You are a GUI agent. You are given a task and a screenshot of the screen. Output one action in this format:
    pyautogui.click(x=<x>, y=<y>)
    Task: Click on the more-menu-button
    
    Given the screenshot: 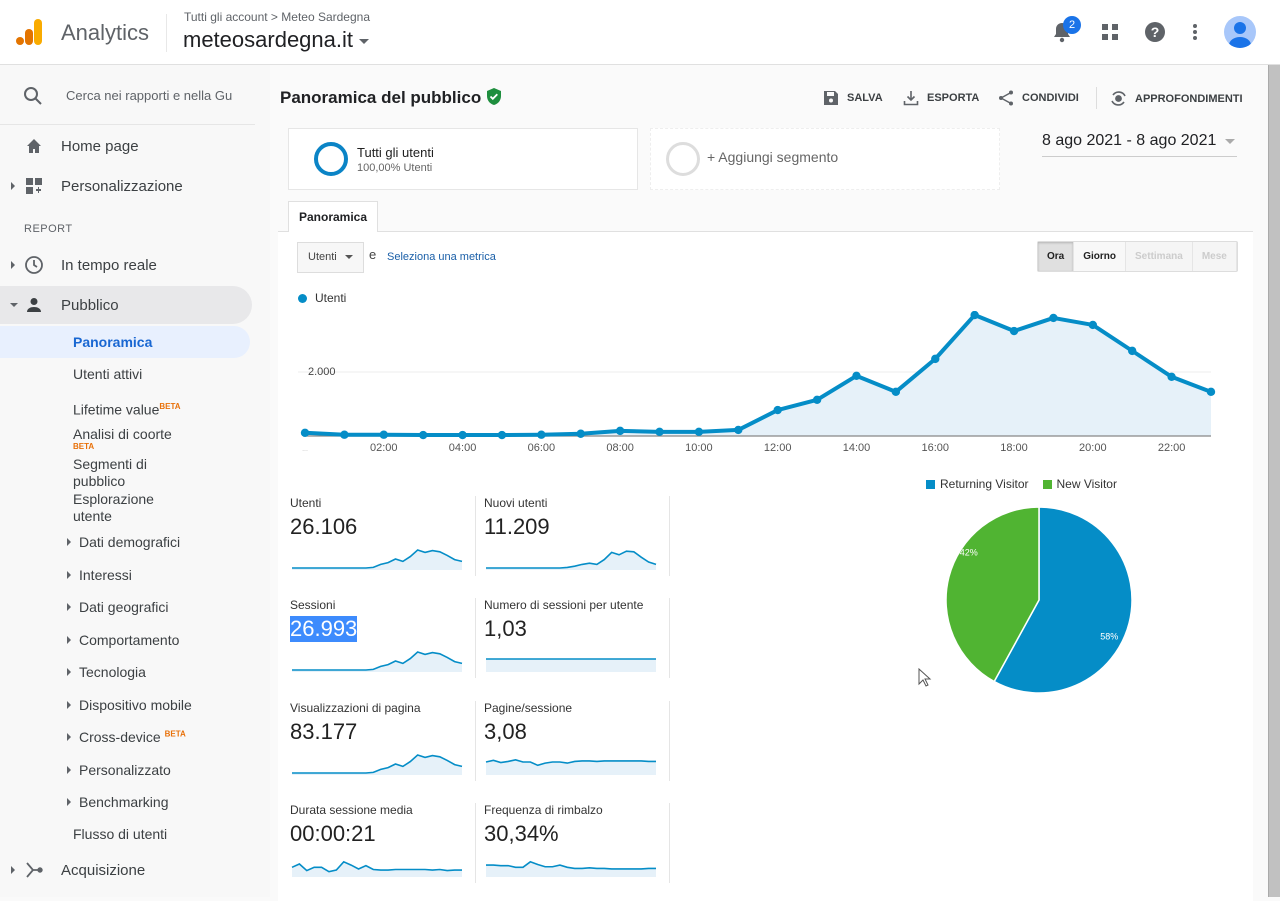 What is the action you would take?
    pyautogui.click(x=1195, y=32)
    